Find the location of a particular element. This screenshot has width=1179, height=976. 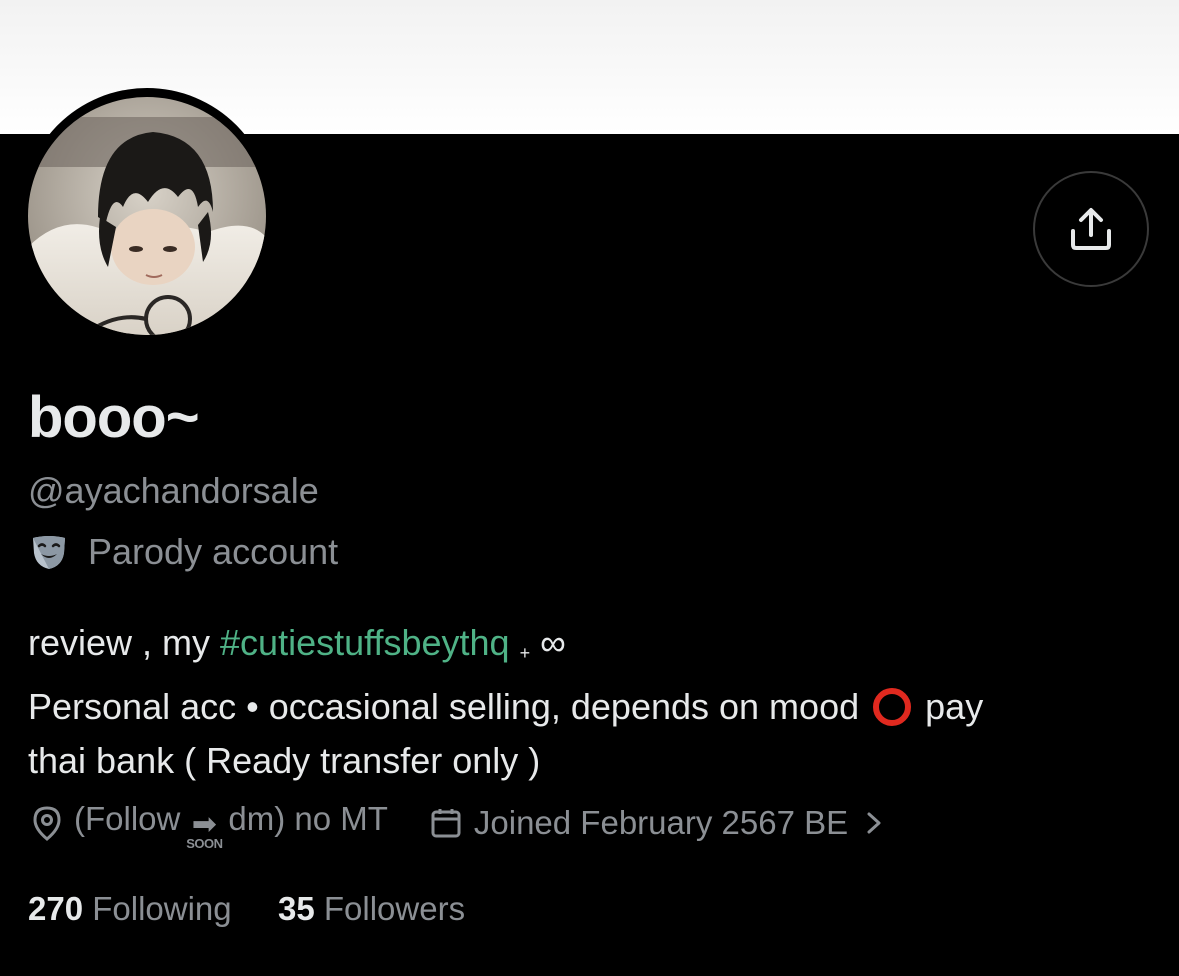

parody-label-row: Parody account is located at coordinates (184, 552).